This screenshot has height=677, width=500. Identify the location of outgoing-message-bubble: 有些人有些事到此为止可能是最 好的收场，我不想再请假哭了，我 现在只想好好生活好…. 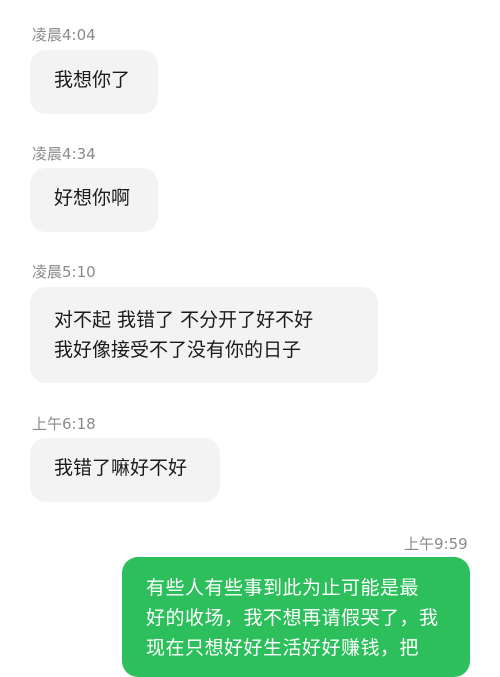
(296, 617).